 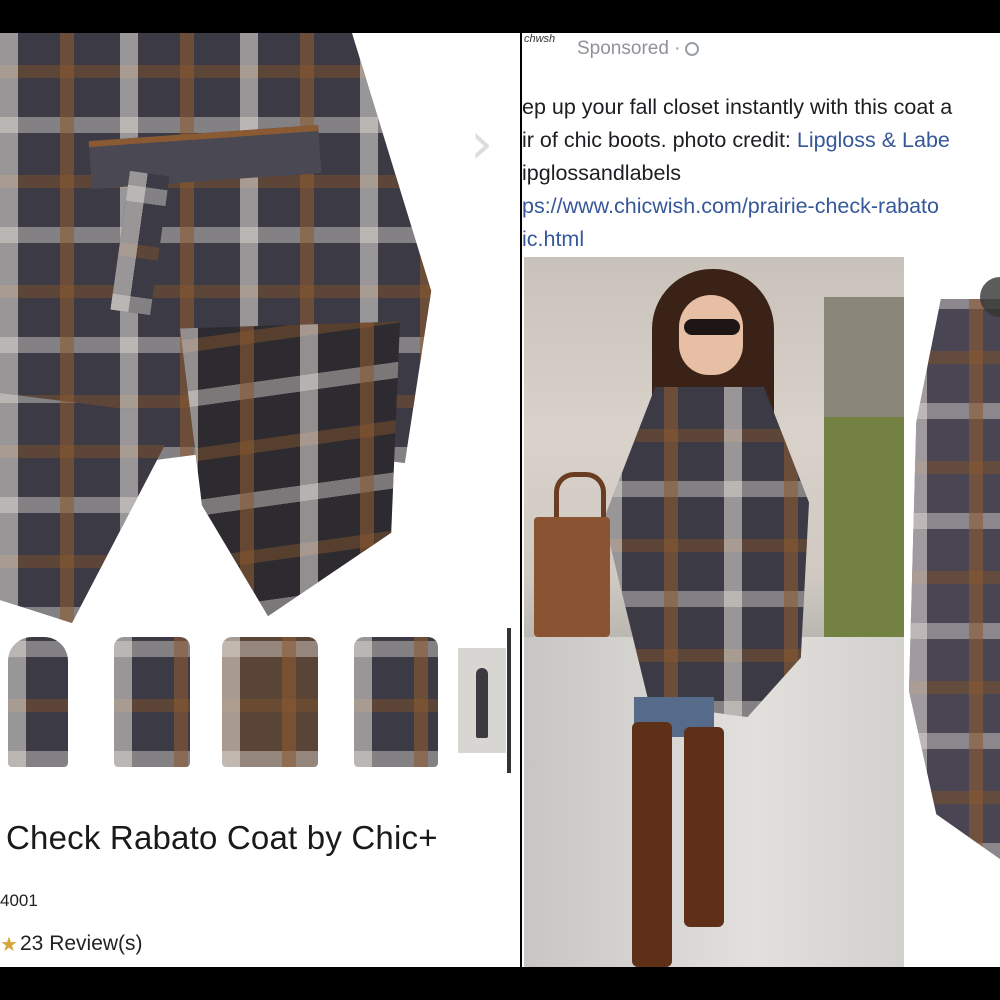 What do you see at coordinates (691, 49) in the screenshot?
I see `globe-icon` at bounding box center [691, 49].